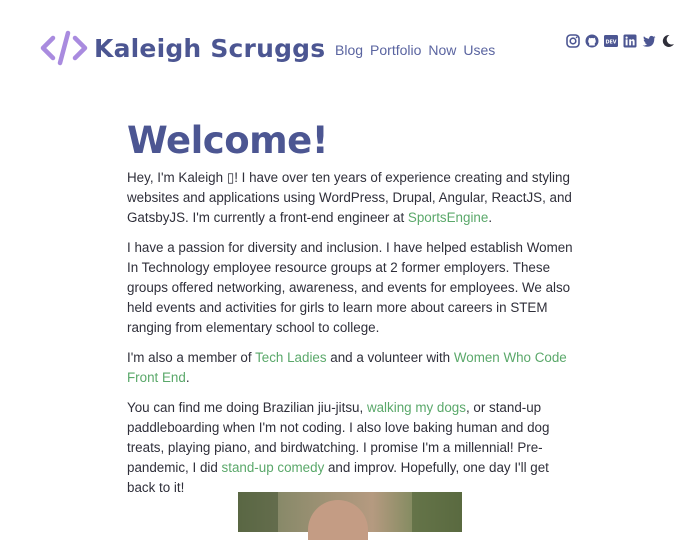 This screenshot has width=700, height=540. What do you see at coordinates (273, 467) in the screenshot?
I see `standup-comedy-link: stand-up comedy` at bounding box center [273, 467].